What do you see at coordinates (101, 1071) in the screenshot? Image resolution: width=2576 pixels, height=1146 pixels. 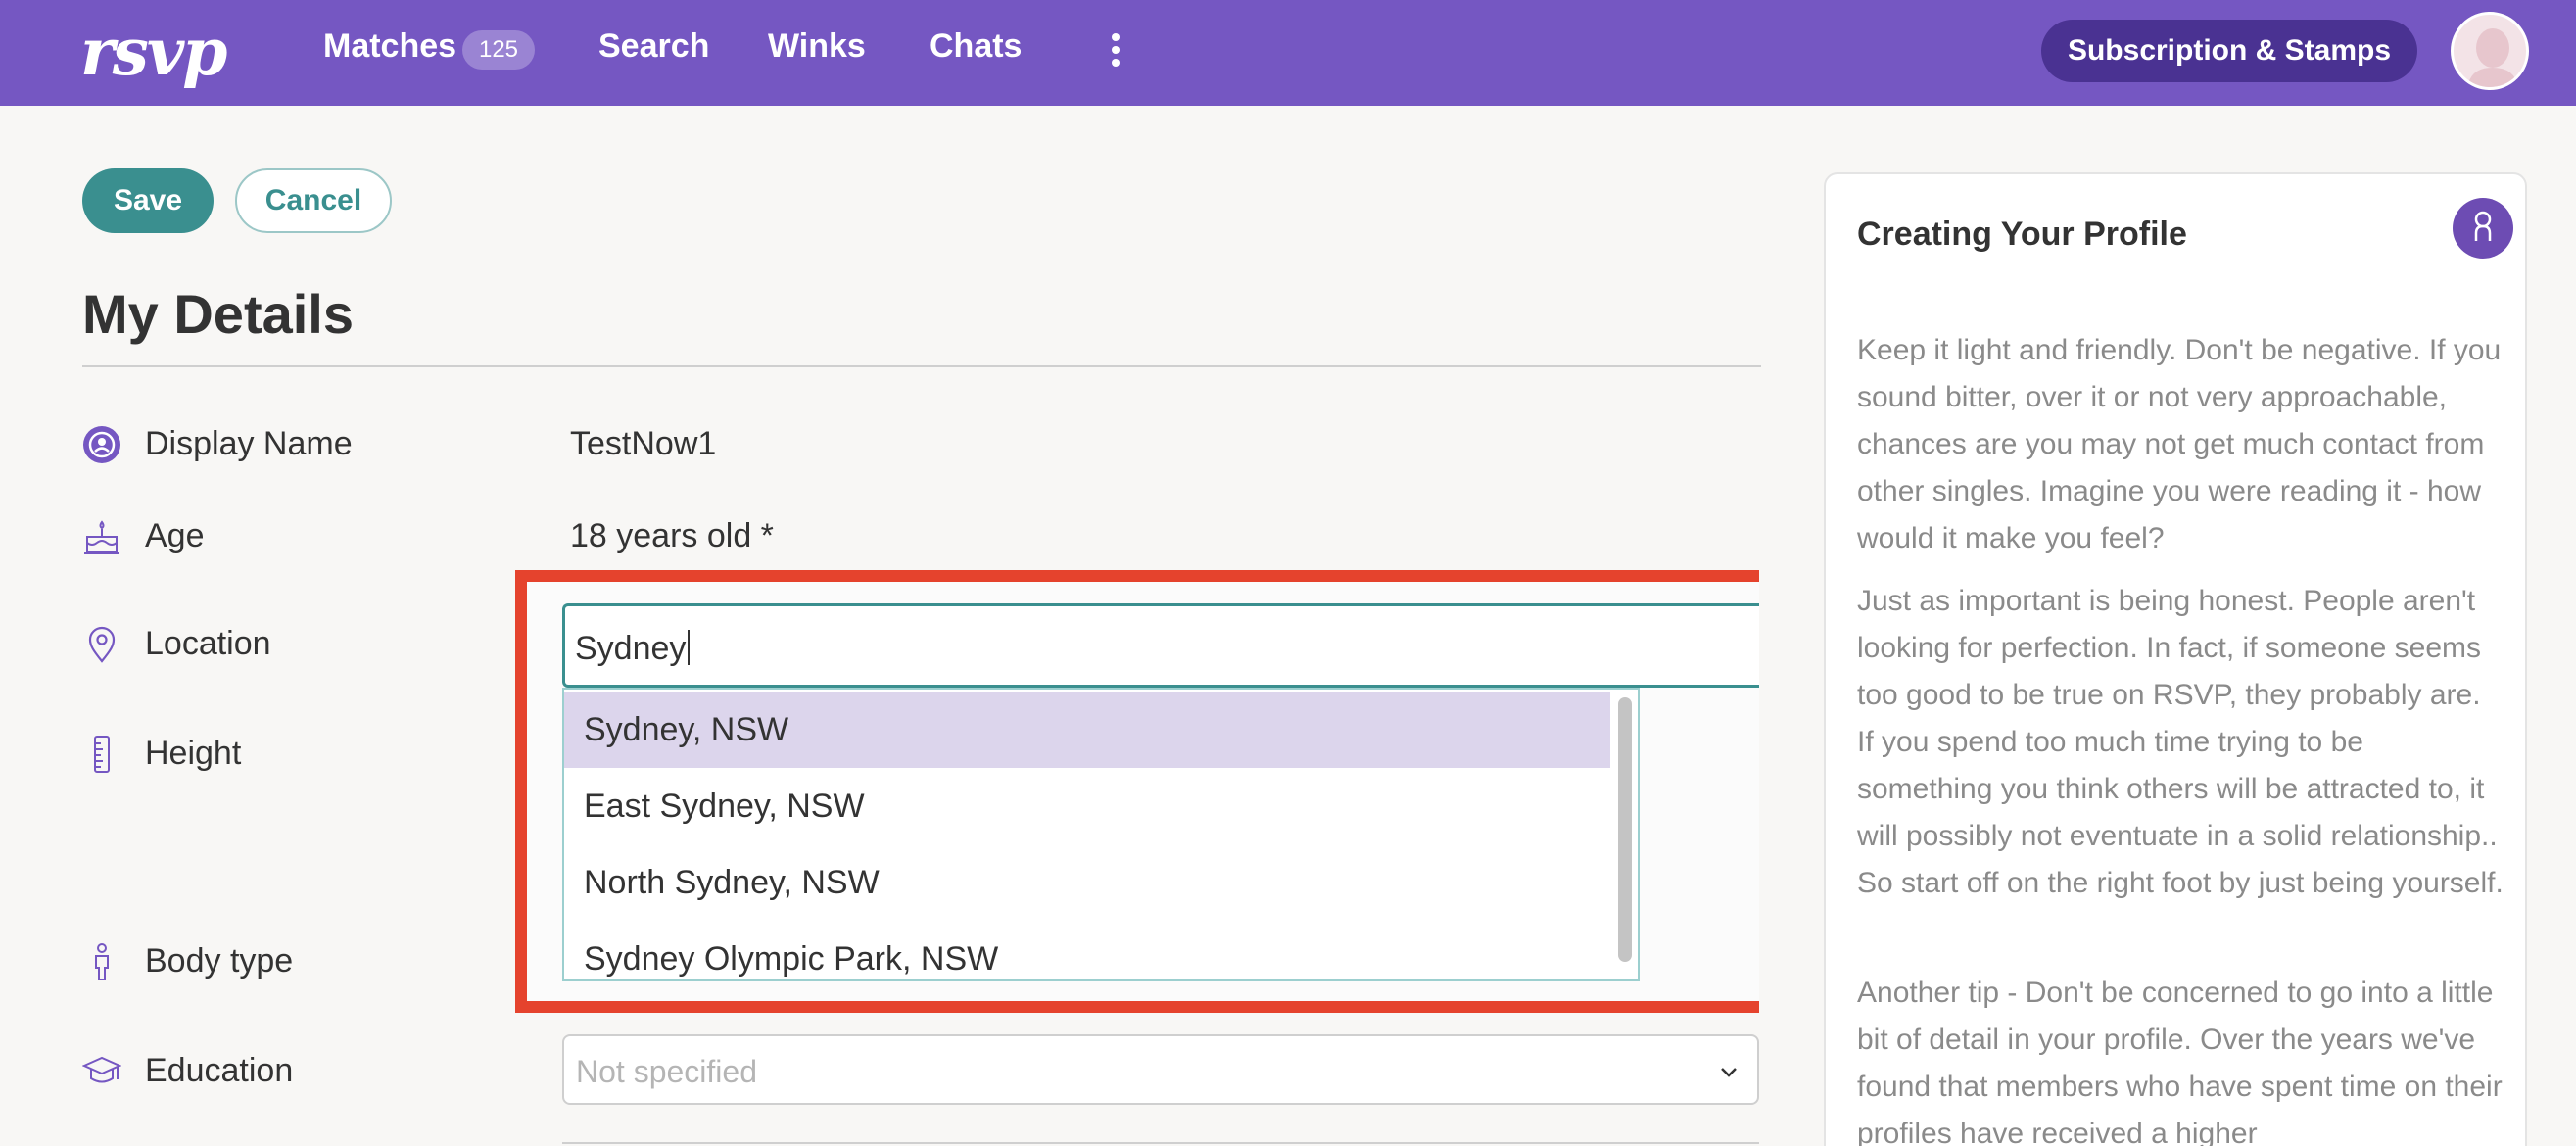 I see `graduation-cap-icon` at bounding box center [101, 1071].